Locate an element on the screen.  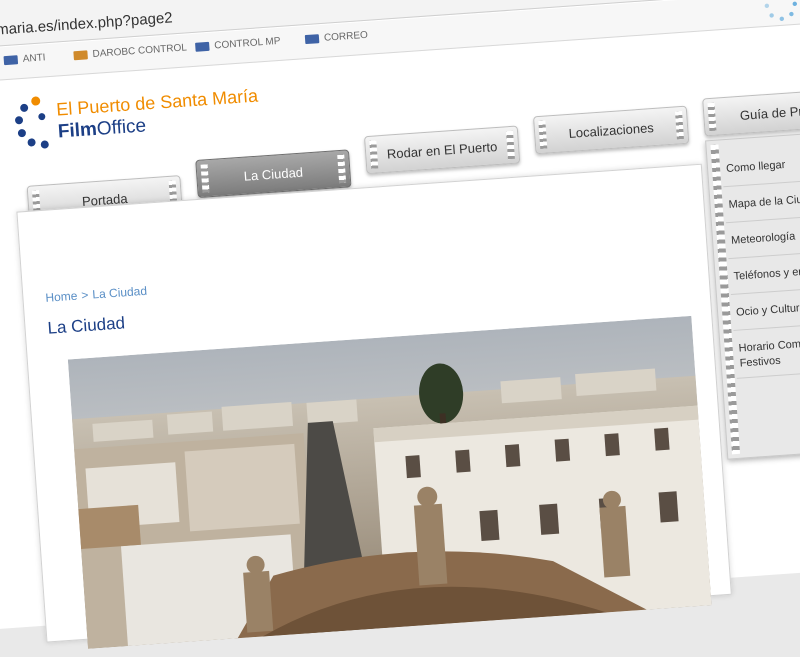
logo-subtitle: FilmOffice is located at coordinates (102, 129).